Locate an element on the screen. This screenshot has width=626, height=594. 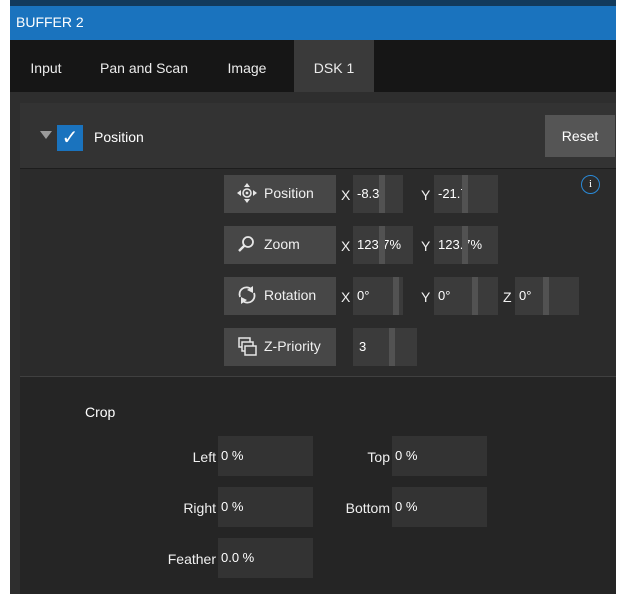
position-button: Position is located at coordinates (280, 194).